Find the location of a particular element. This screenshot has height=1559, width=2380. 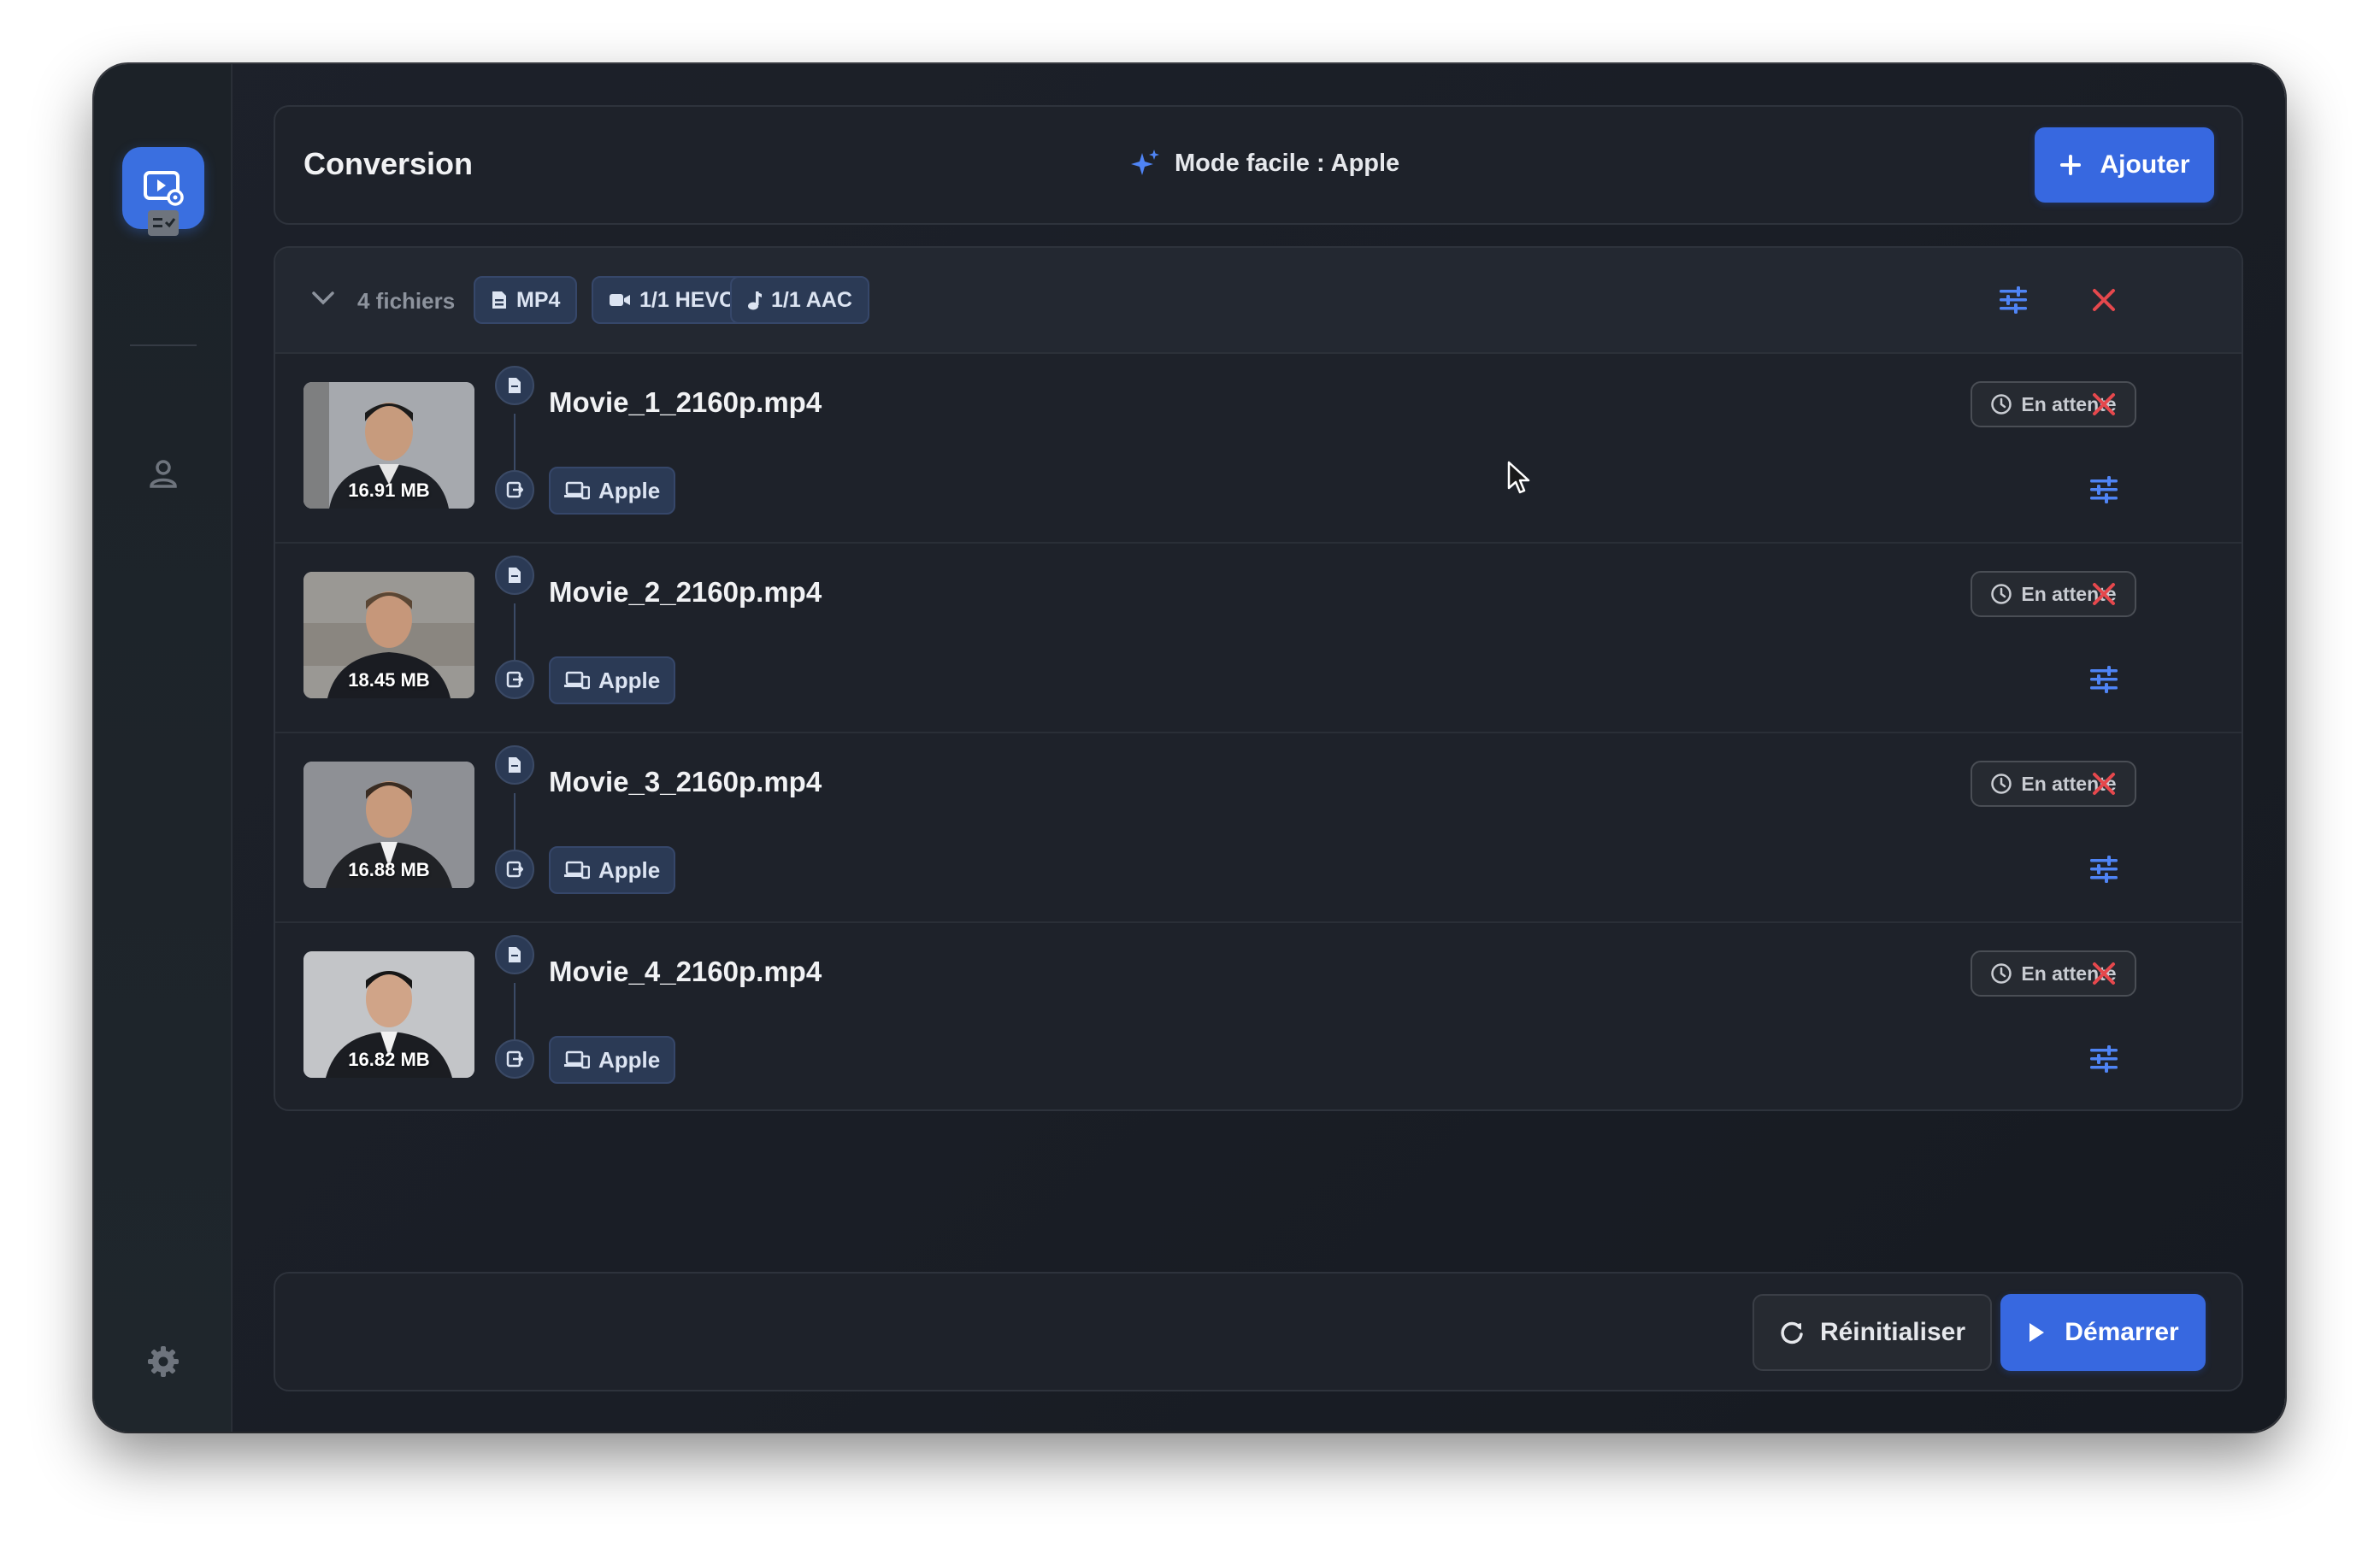

group-settings-button is located at coordinates (2014, 300).